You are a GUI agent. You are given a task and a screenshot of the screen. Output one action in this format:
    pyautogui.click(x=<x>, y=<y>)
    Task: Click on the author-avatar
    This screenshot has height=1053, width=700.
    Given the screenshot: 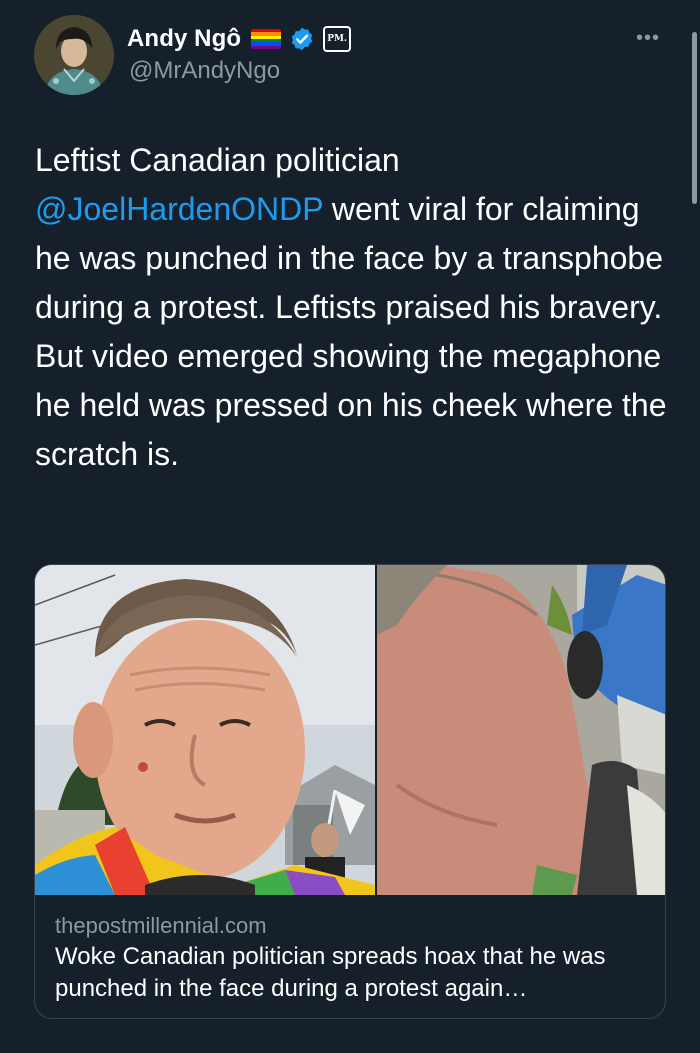 What is the action you would take?
    pyautogui.click(x=74, y=55)
    